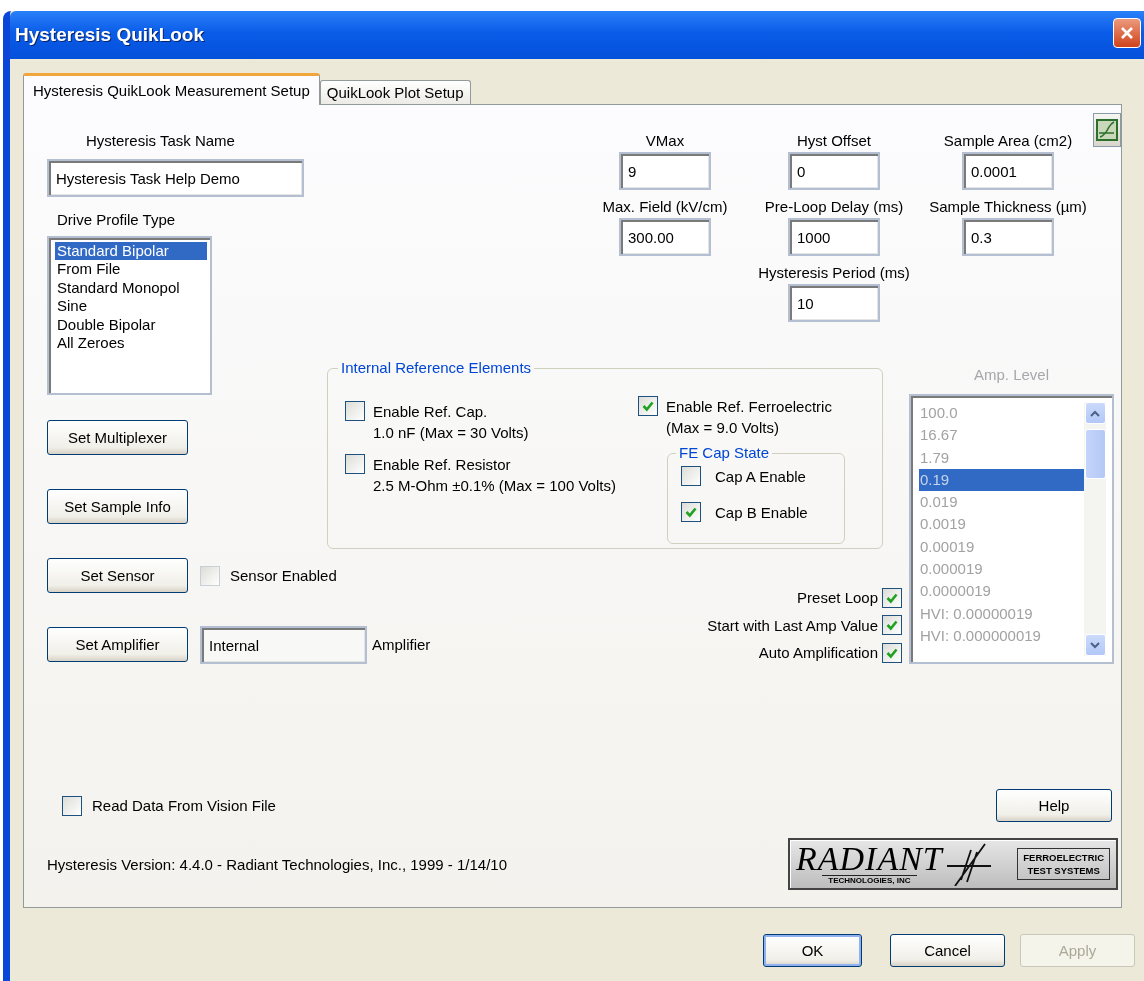 Image resolution: width=1144 pixels, height=981 pixels. I want to click on chevron-down-icon, so click(1095, 645).